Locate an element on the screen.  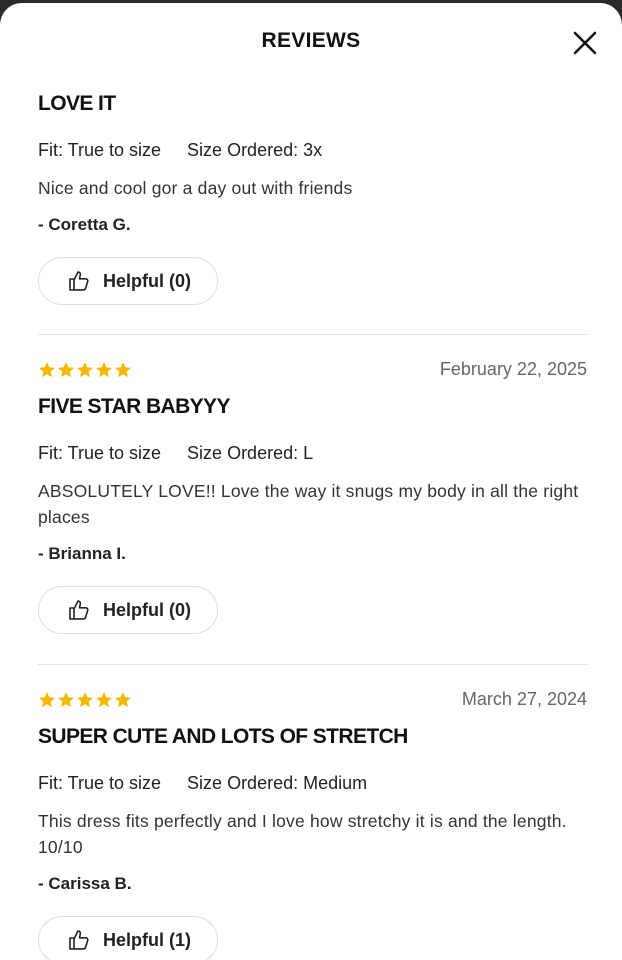
review-body: Nice and cool gor a day out with friends is located at coordinates (195, 188).